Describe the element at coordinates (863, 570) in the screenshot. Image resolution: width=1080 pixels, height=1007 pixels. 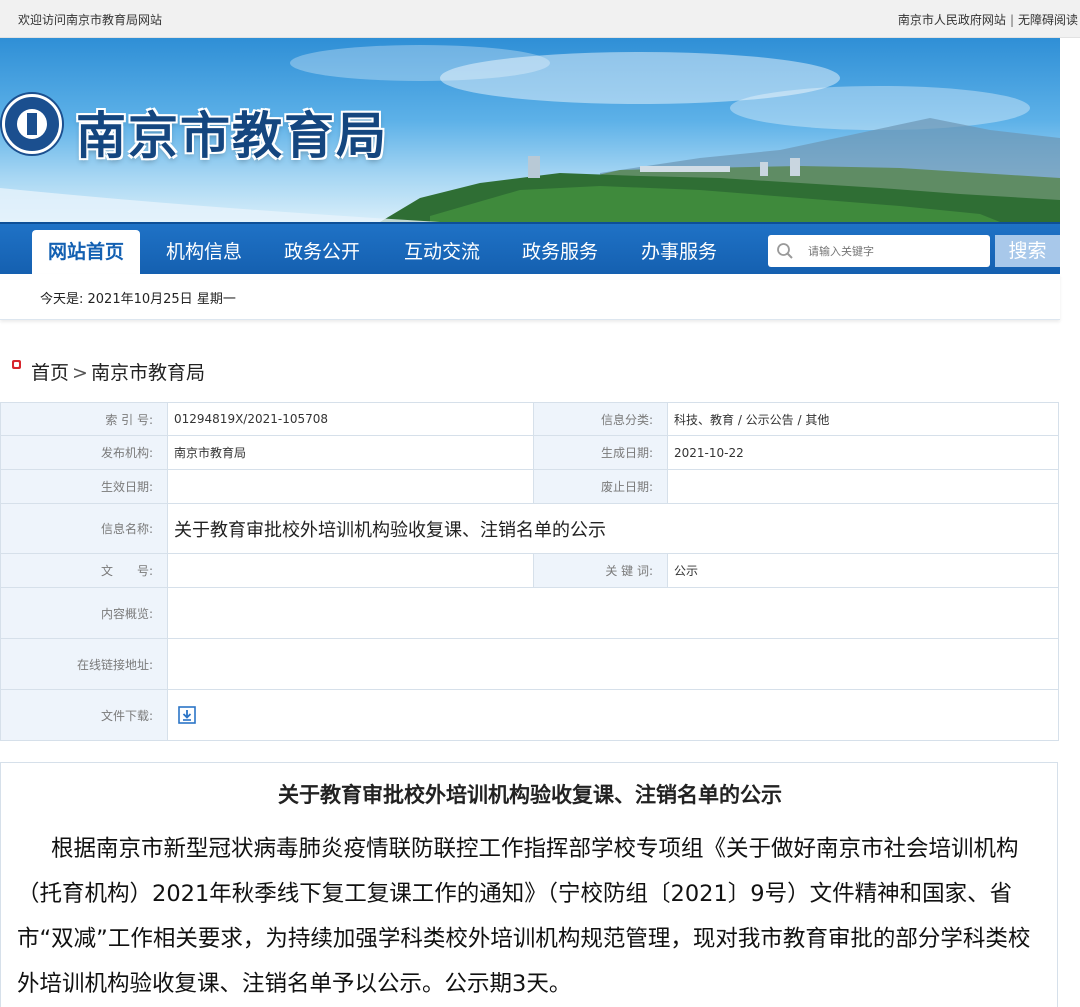
I see `keywords-value: 公示` at that location.